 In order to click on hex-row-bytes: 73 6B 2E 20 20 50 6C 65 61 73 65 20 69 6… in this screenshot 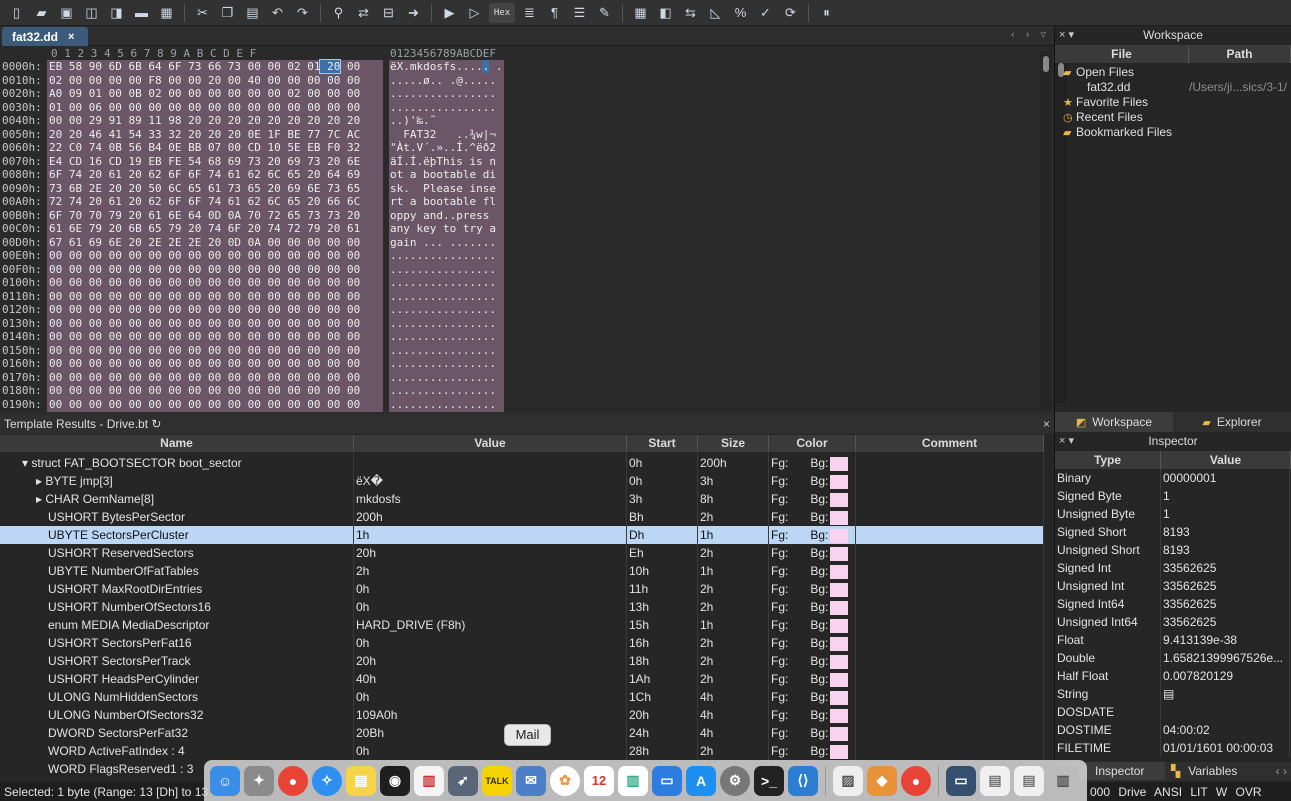, I will do `click(204, 189)`.